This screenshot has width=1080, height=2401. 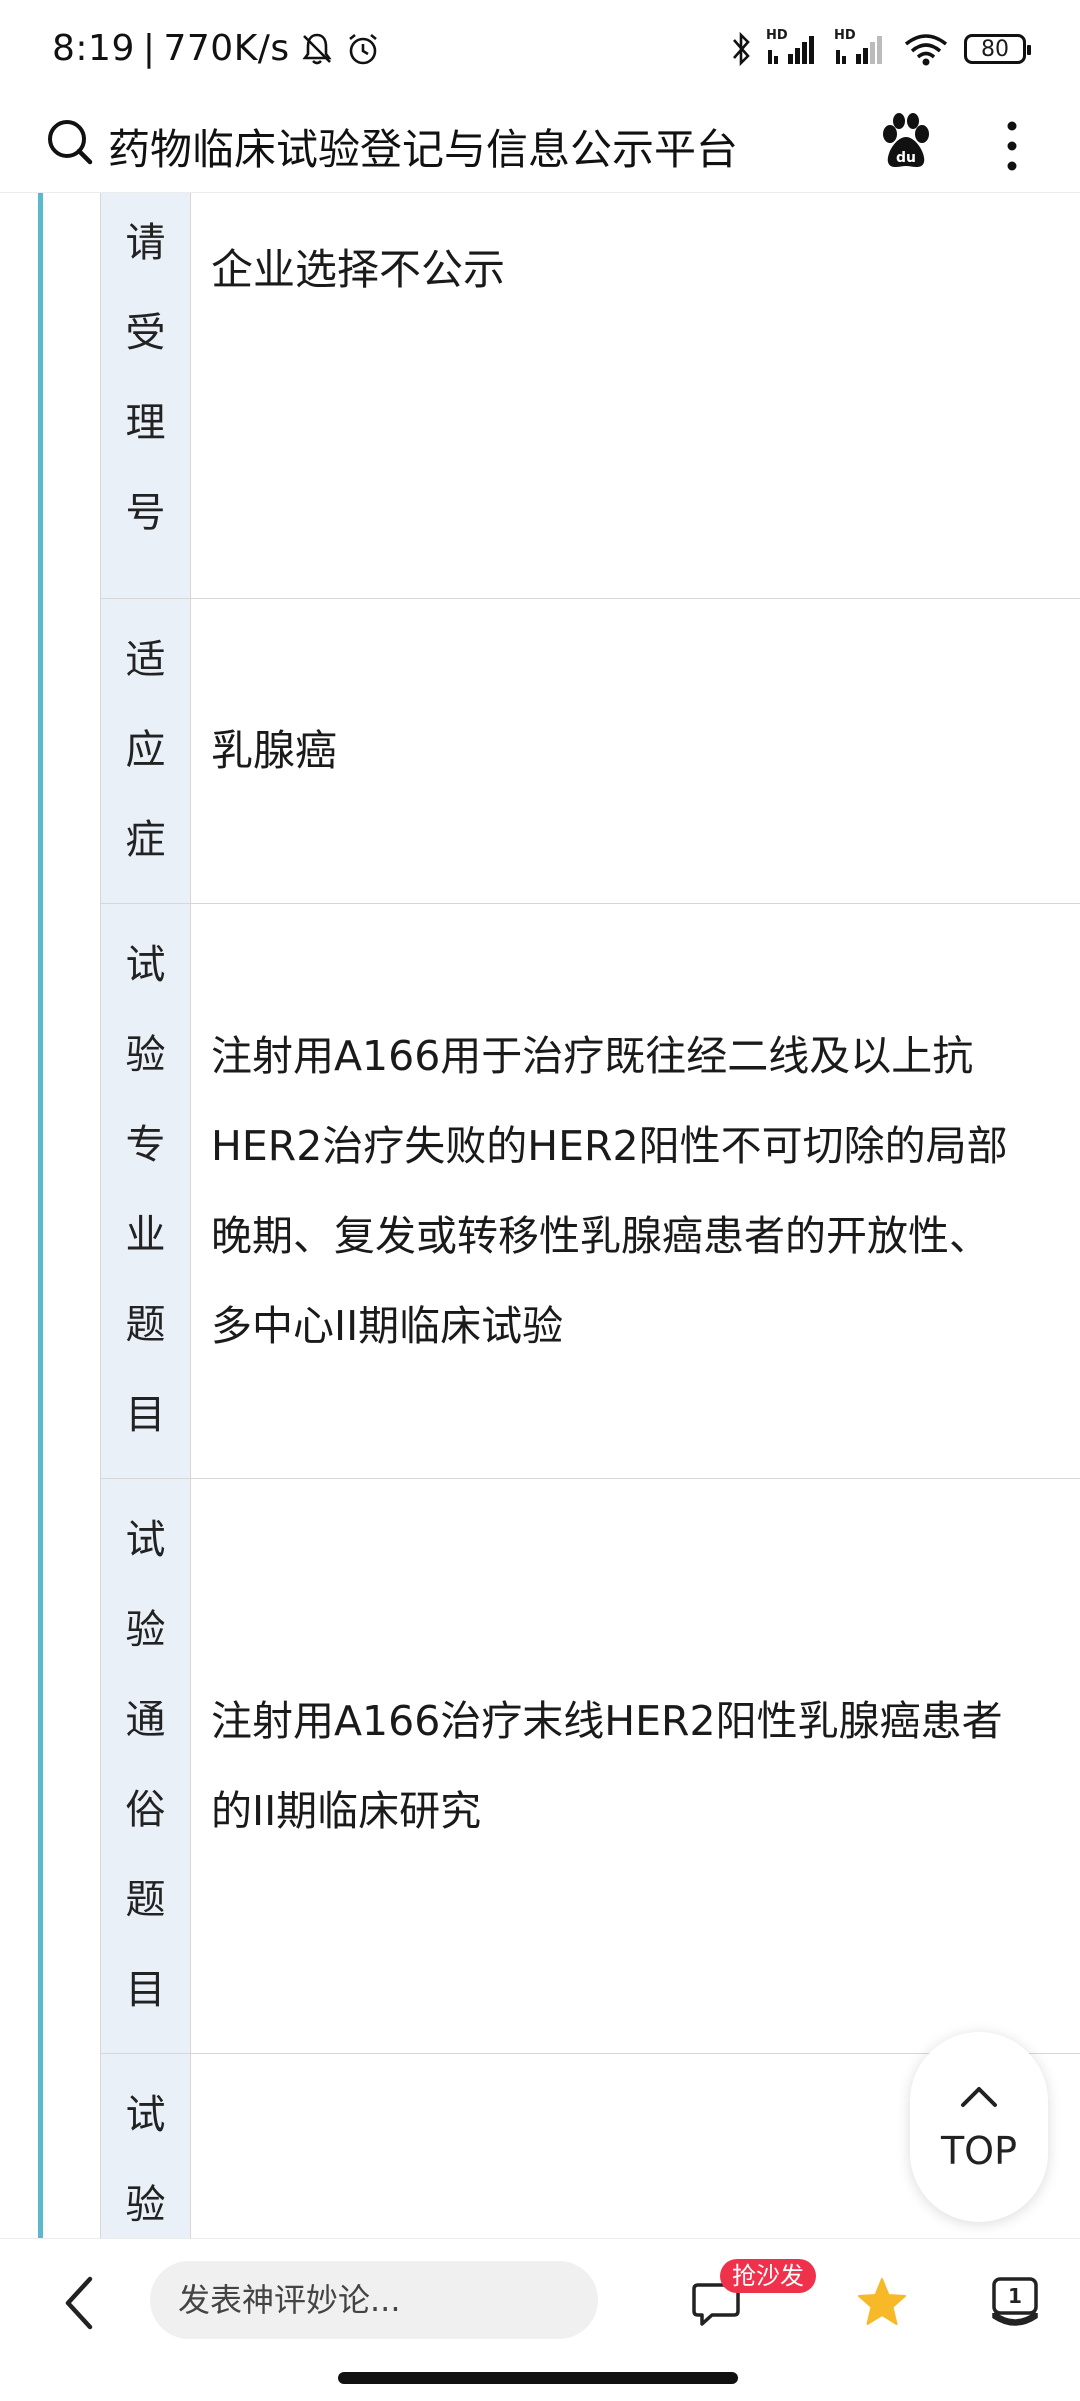 What do you see at coordinates (906, 158) in the screenshot?
I see `svg-text: du` at bounding box center [906, 158].